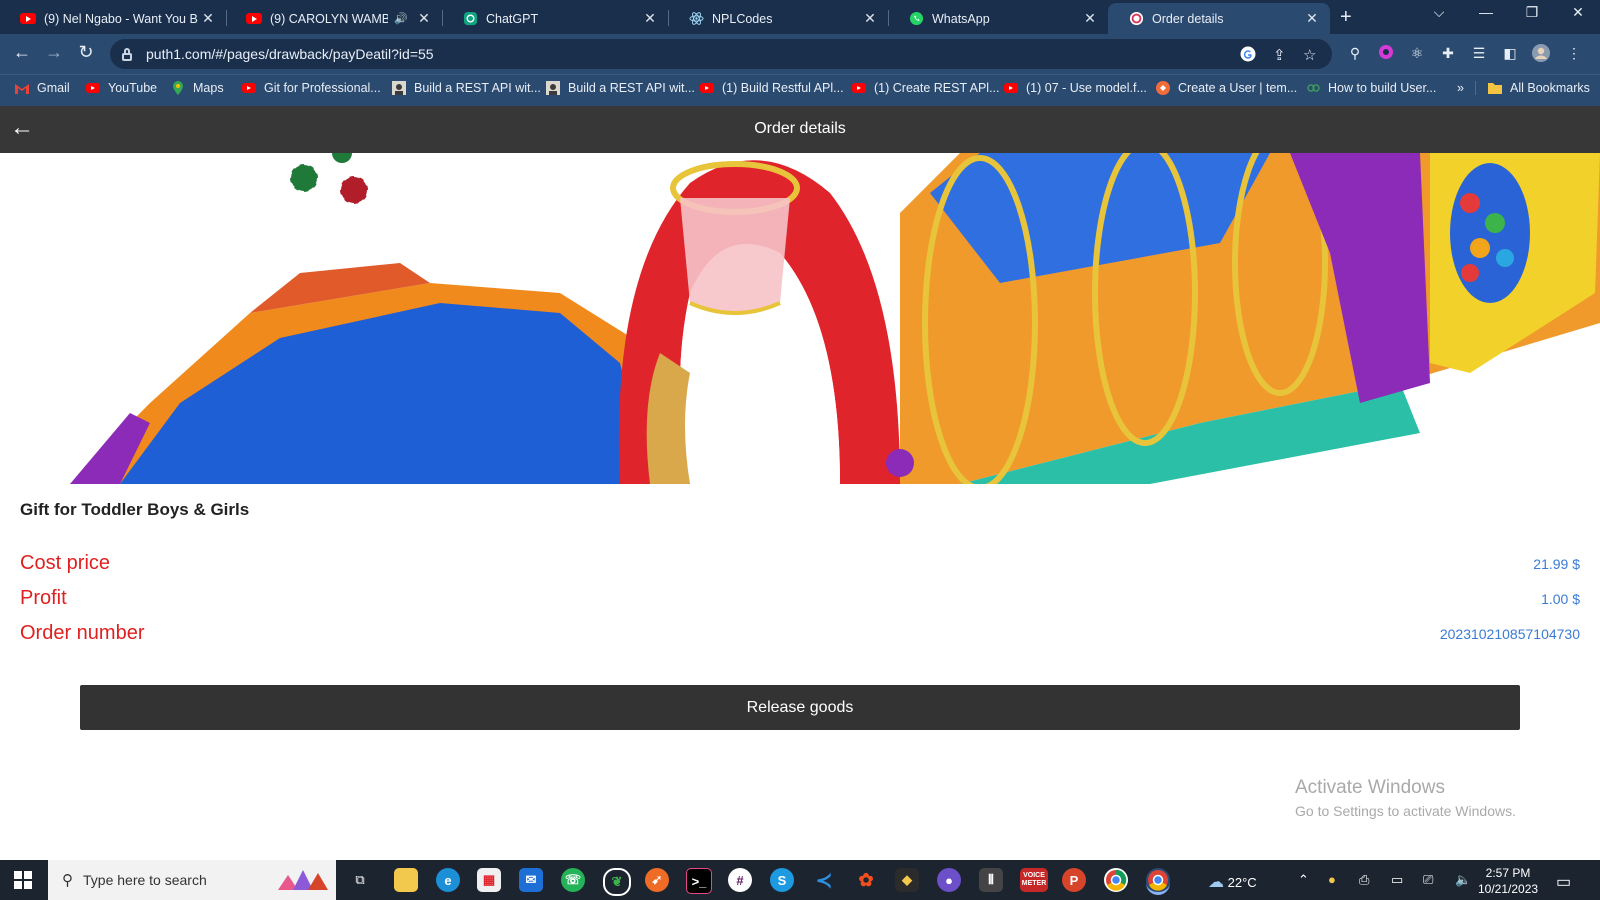  Describe the element at coordinates (778, 18) in the screenshot. I see `tab-nplcodes: NPLCodes ✕` at that location.